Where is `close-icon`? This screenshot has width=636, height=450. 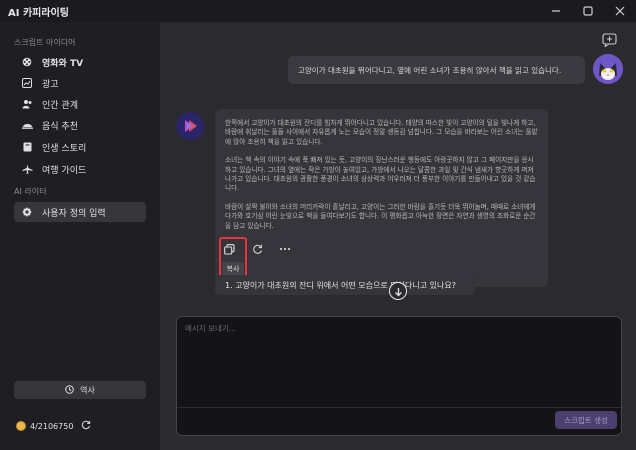 close-icon is located at coordinates (620, 11).